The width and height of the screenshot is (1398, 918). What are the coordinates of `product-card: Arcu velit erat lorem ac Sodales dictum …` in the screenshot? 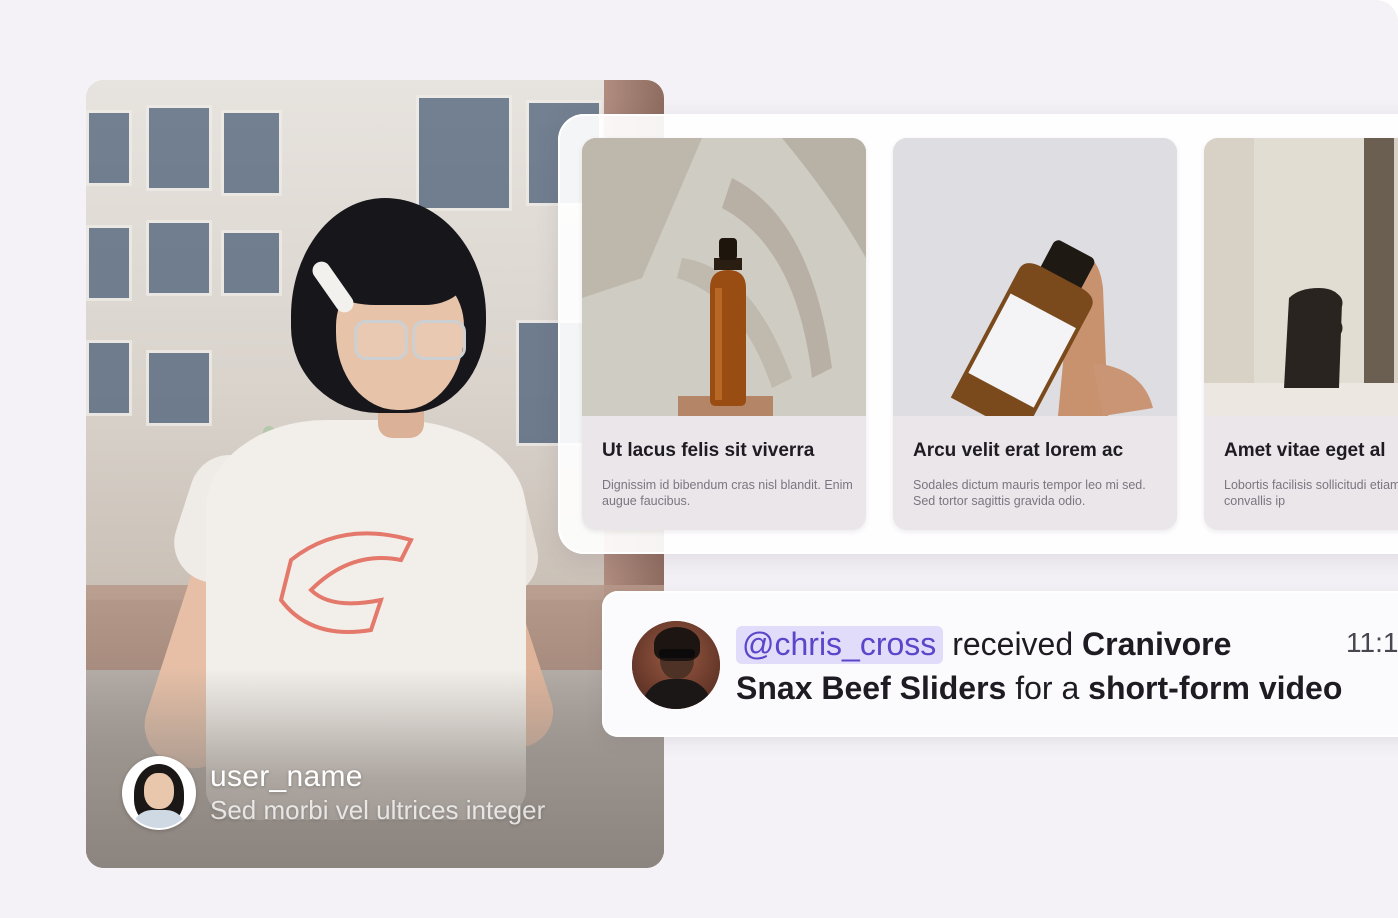 It's located at (1035, 334).